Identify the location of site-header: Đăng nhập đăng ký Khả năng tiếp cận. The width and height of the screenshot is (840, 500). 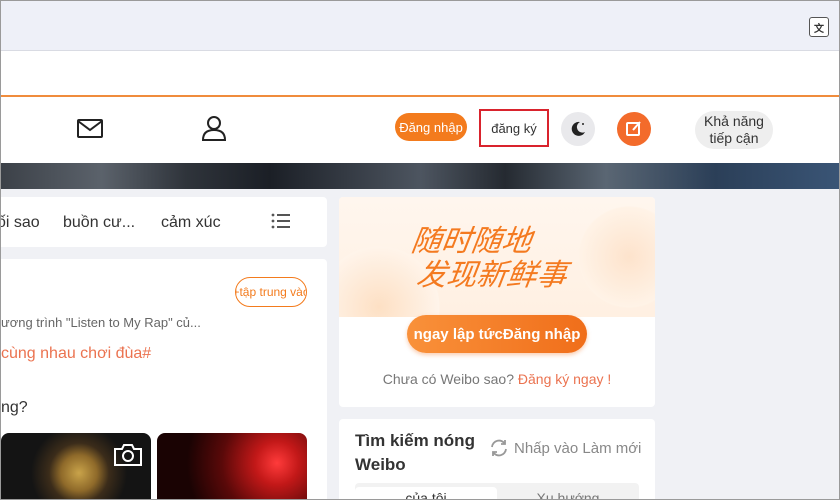
(420, 130).